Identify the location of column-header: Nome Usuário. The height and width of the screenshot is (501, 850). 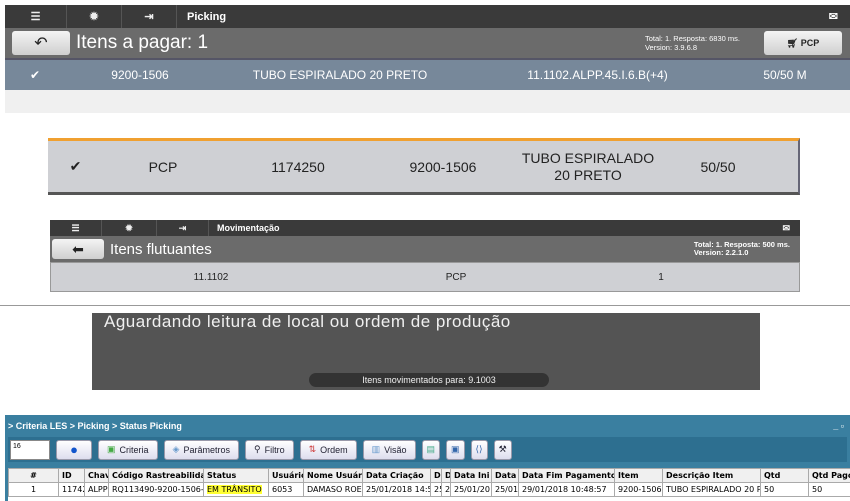
(333, 475).